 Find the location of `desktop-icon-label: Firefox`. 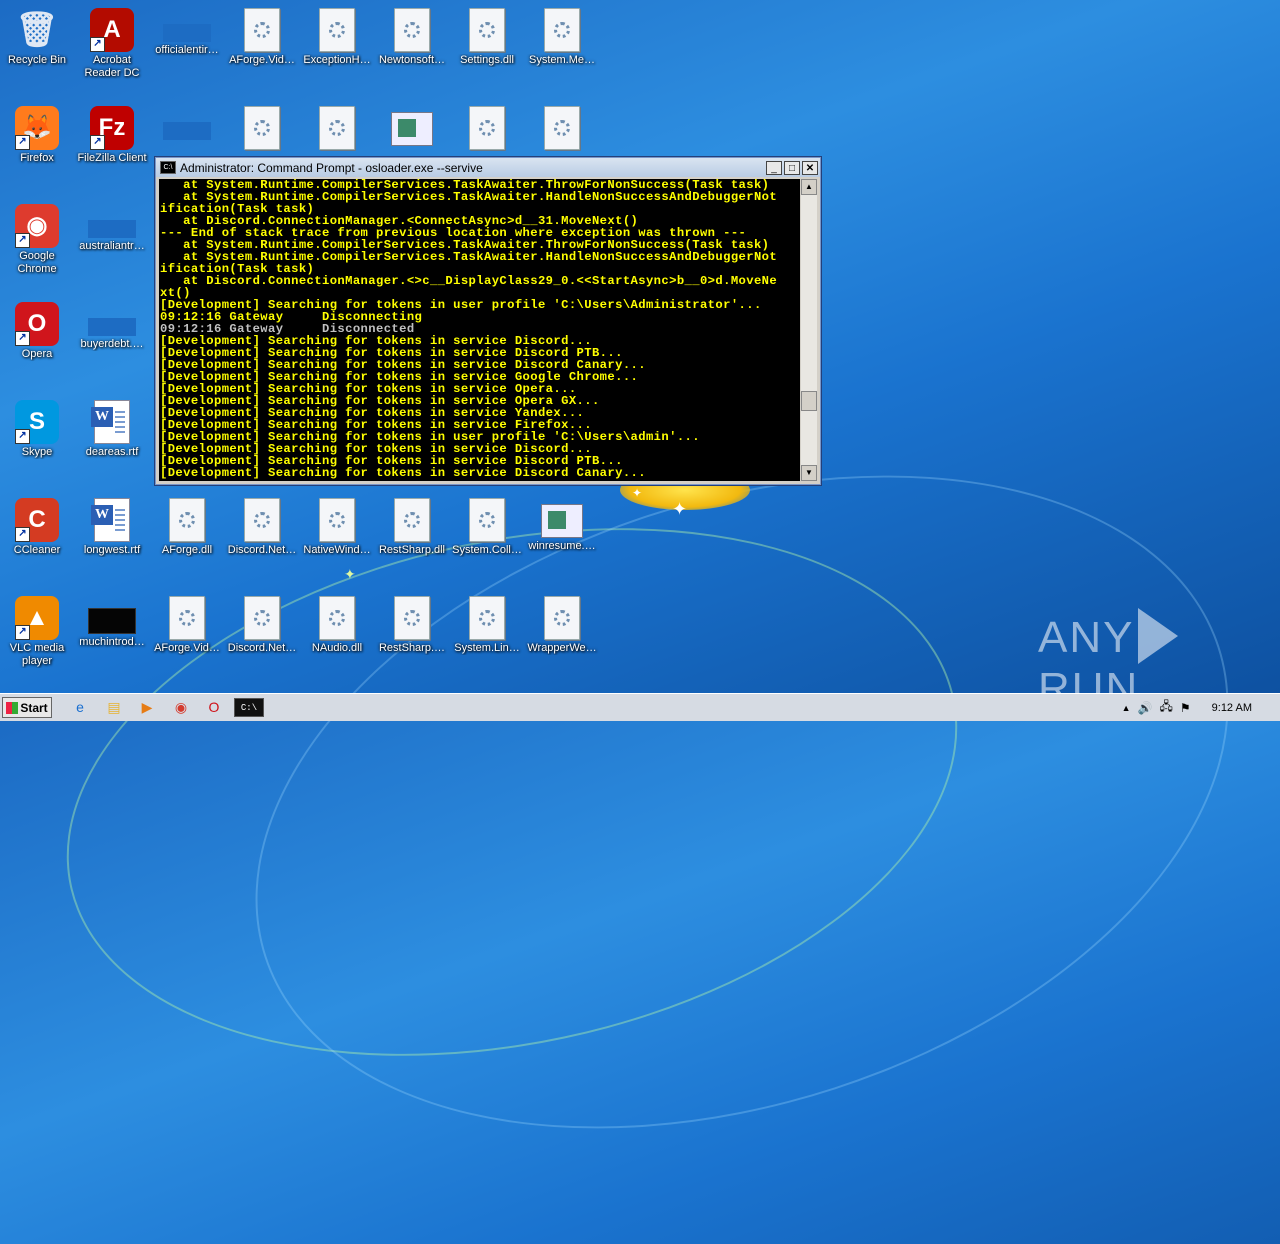

desktop-icon-label: Firefox is located at coordinates (37, 158).